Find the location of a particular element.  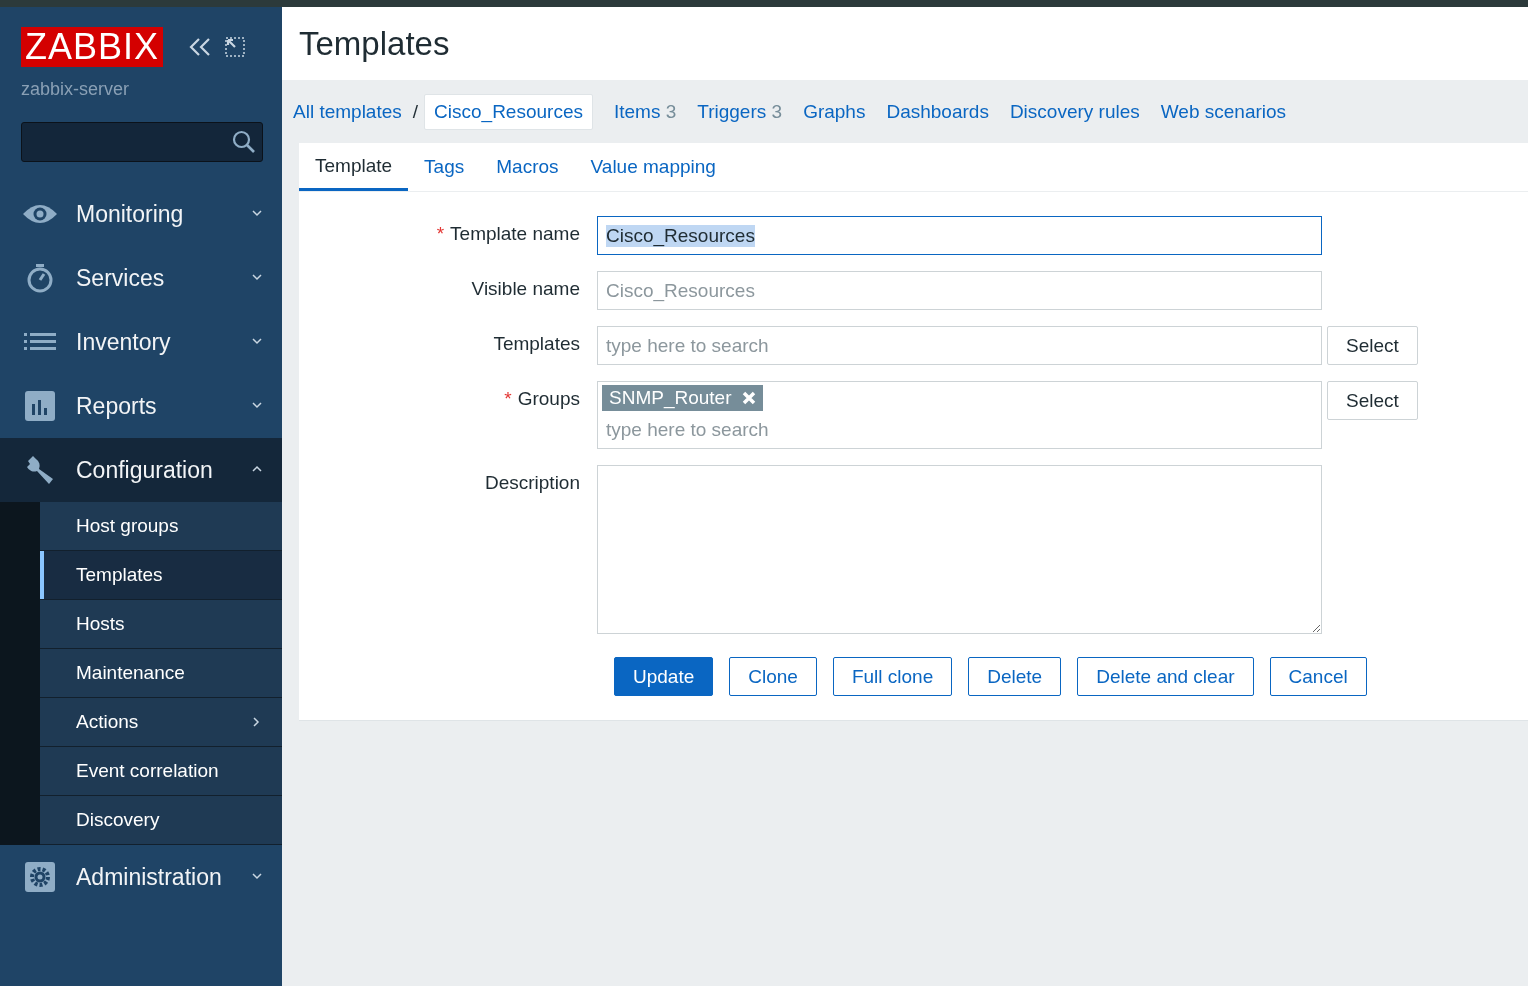

submenu-item: Host groups is located at coordinates (161, 526).